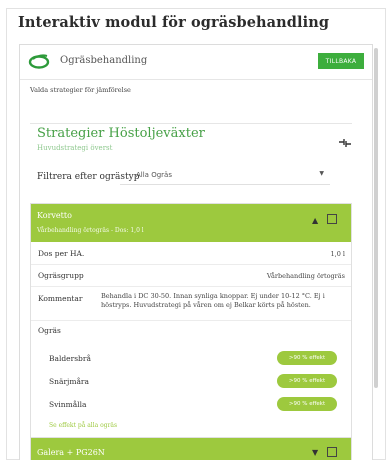 This screenshot has height=465, width=392. Describe the element at coordinates (191, 382) in the screenshot. I see `weed-row: Snärjmåra >90 % effekt` at that location.